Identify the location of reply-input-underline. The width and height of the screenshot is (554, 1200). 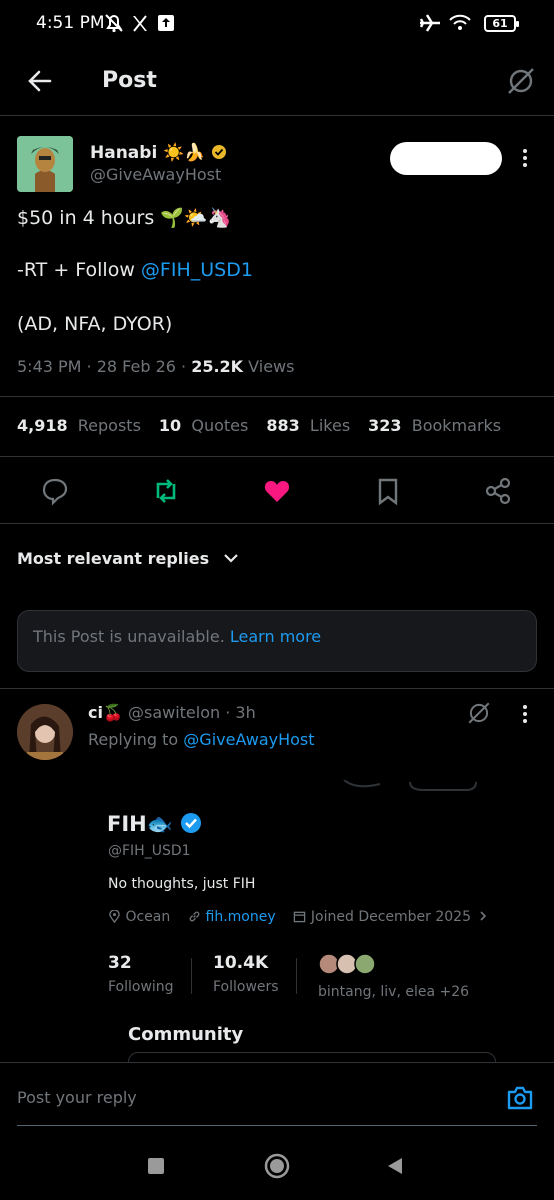
(277, 1125).